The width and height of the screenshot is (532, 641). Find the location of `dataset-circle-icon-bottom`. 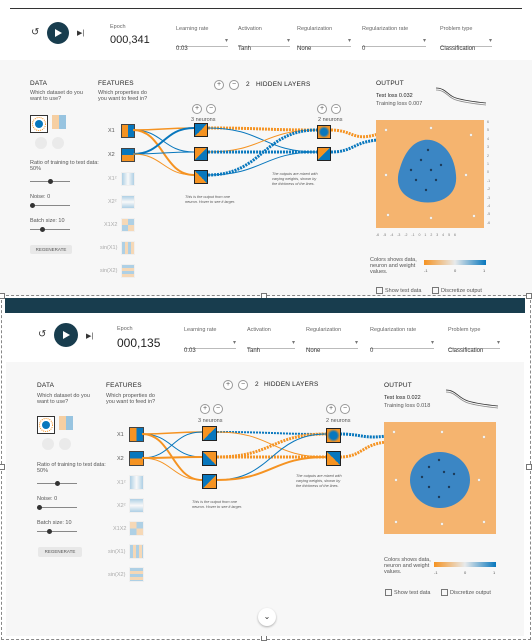

dataset-circle-icon-bottom is located at coordinates (46, 425).